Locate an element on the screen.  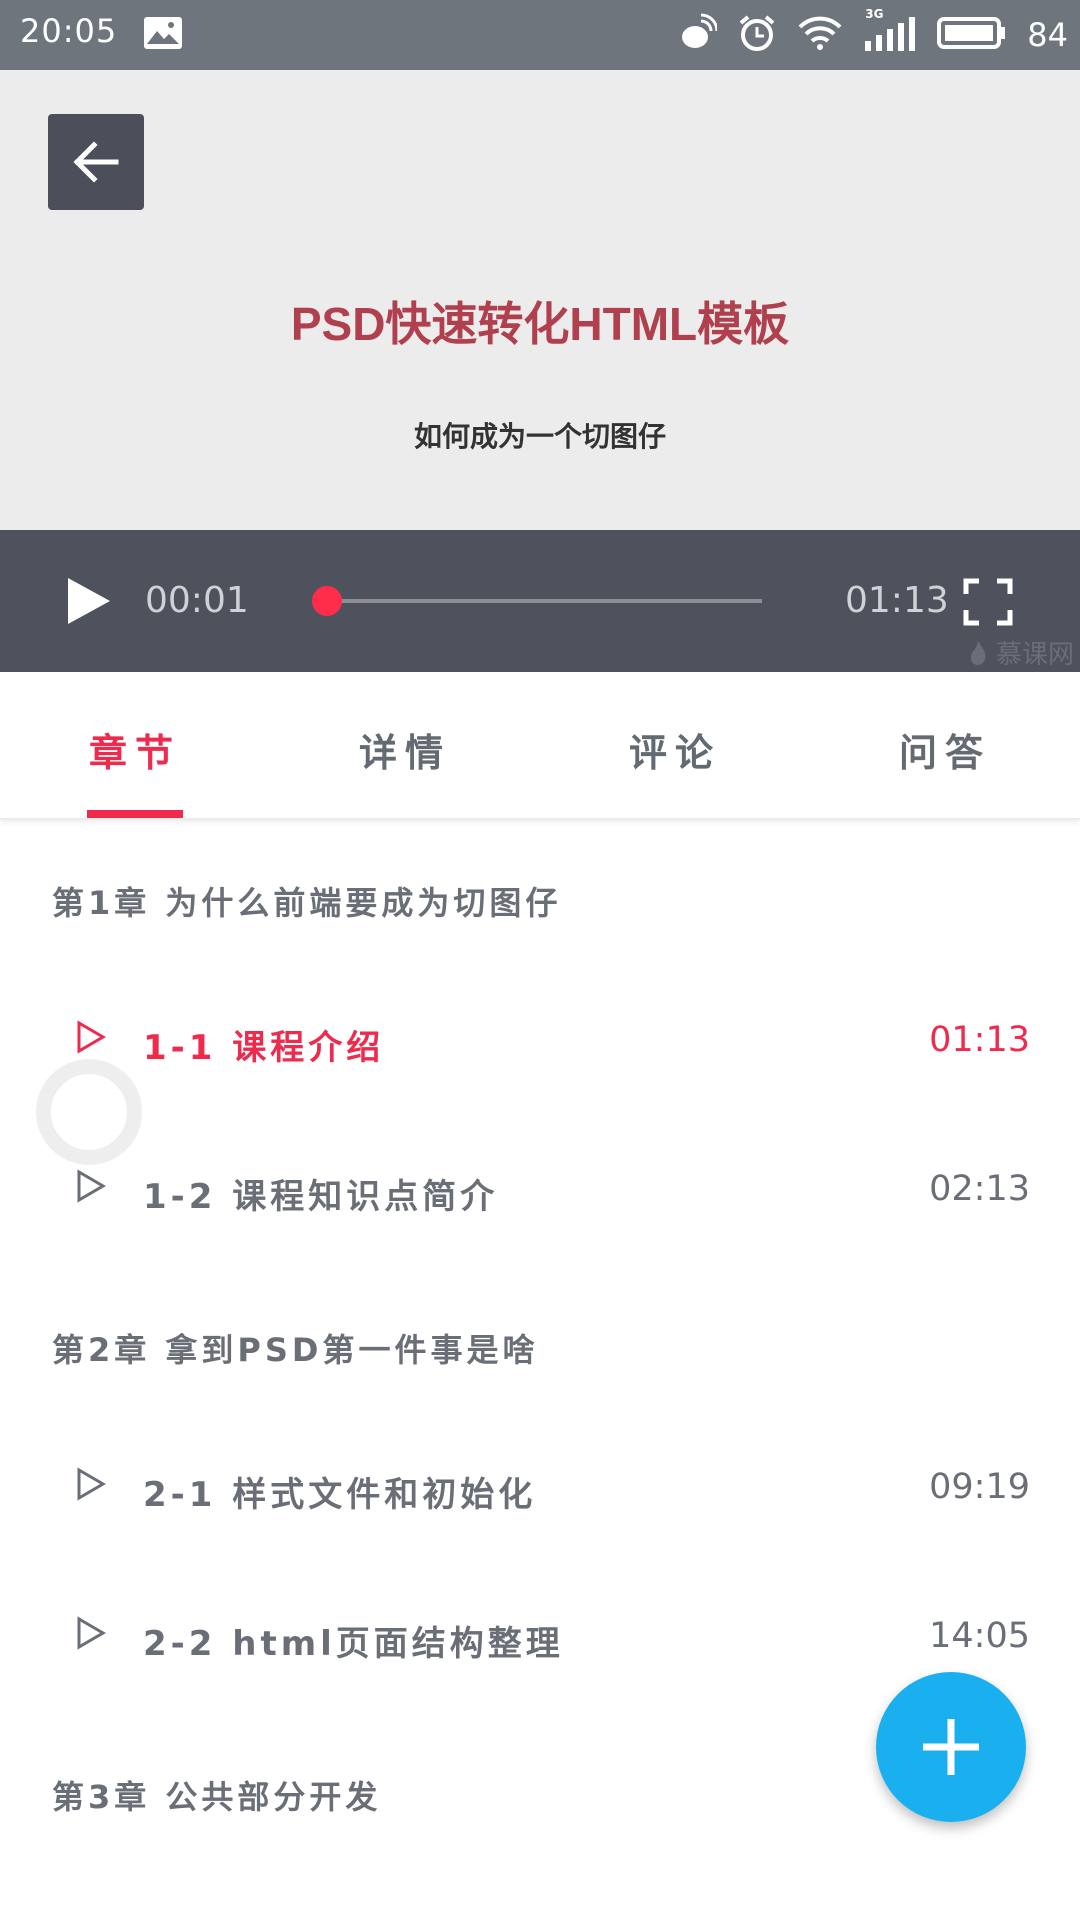
tab-bar: 章节 详情 评论 问答 is located at coordinates (540, 746).